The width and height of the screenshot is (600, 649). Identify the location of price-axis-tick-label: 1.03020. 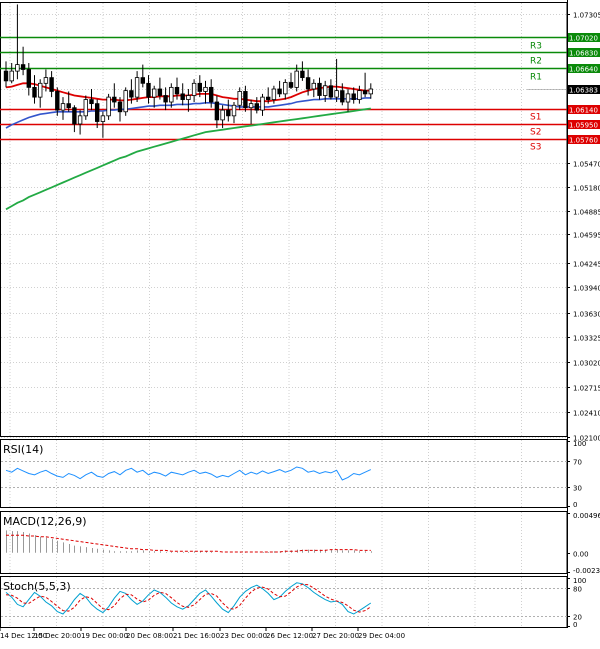
(586, 364).